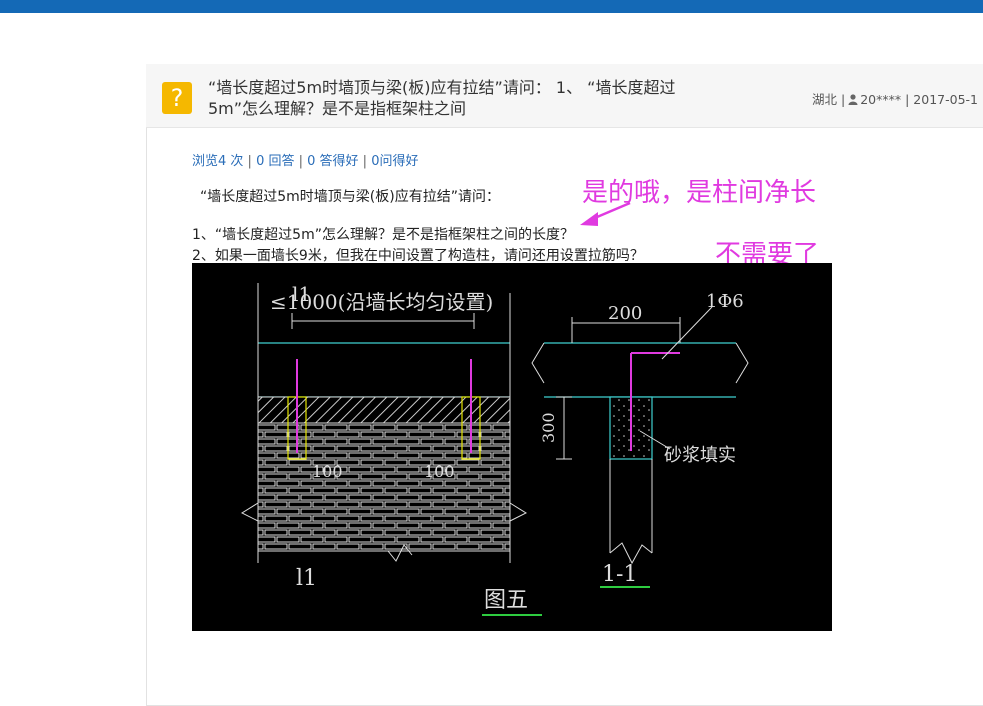  Describe the element at coordinates (301, 294) in the screenshot. I see `label-l1: l1` at that location.